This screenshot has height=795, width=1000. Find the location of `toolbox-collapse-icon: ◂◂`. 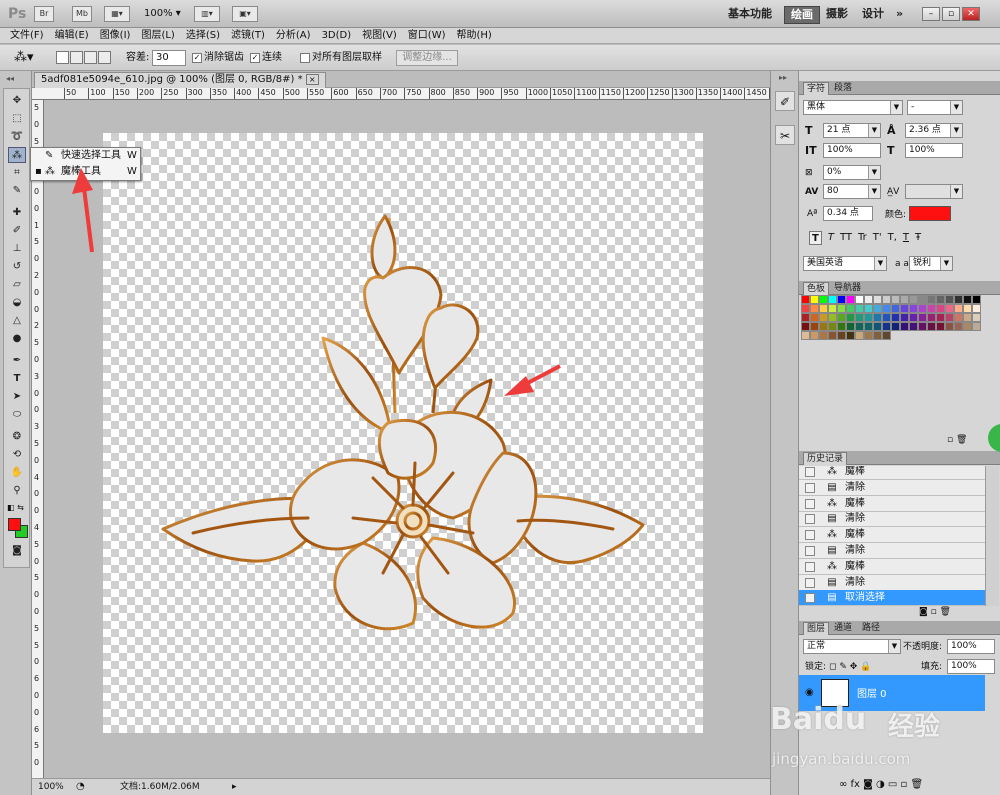

toolbox-collapse-icon: ◂◂ is located at coordinates (10, 78).